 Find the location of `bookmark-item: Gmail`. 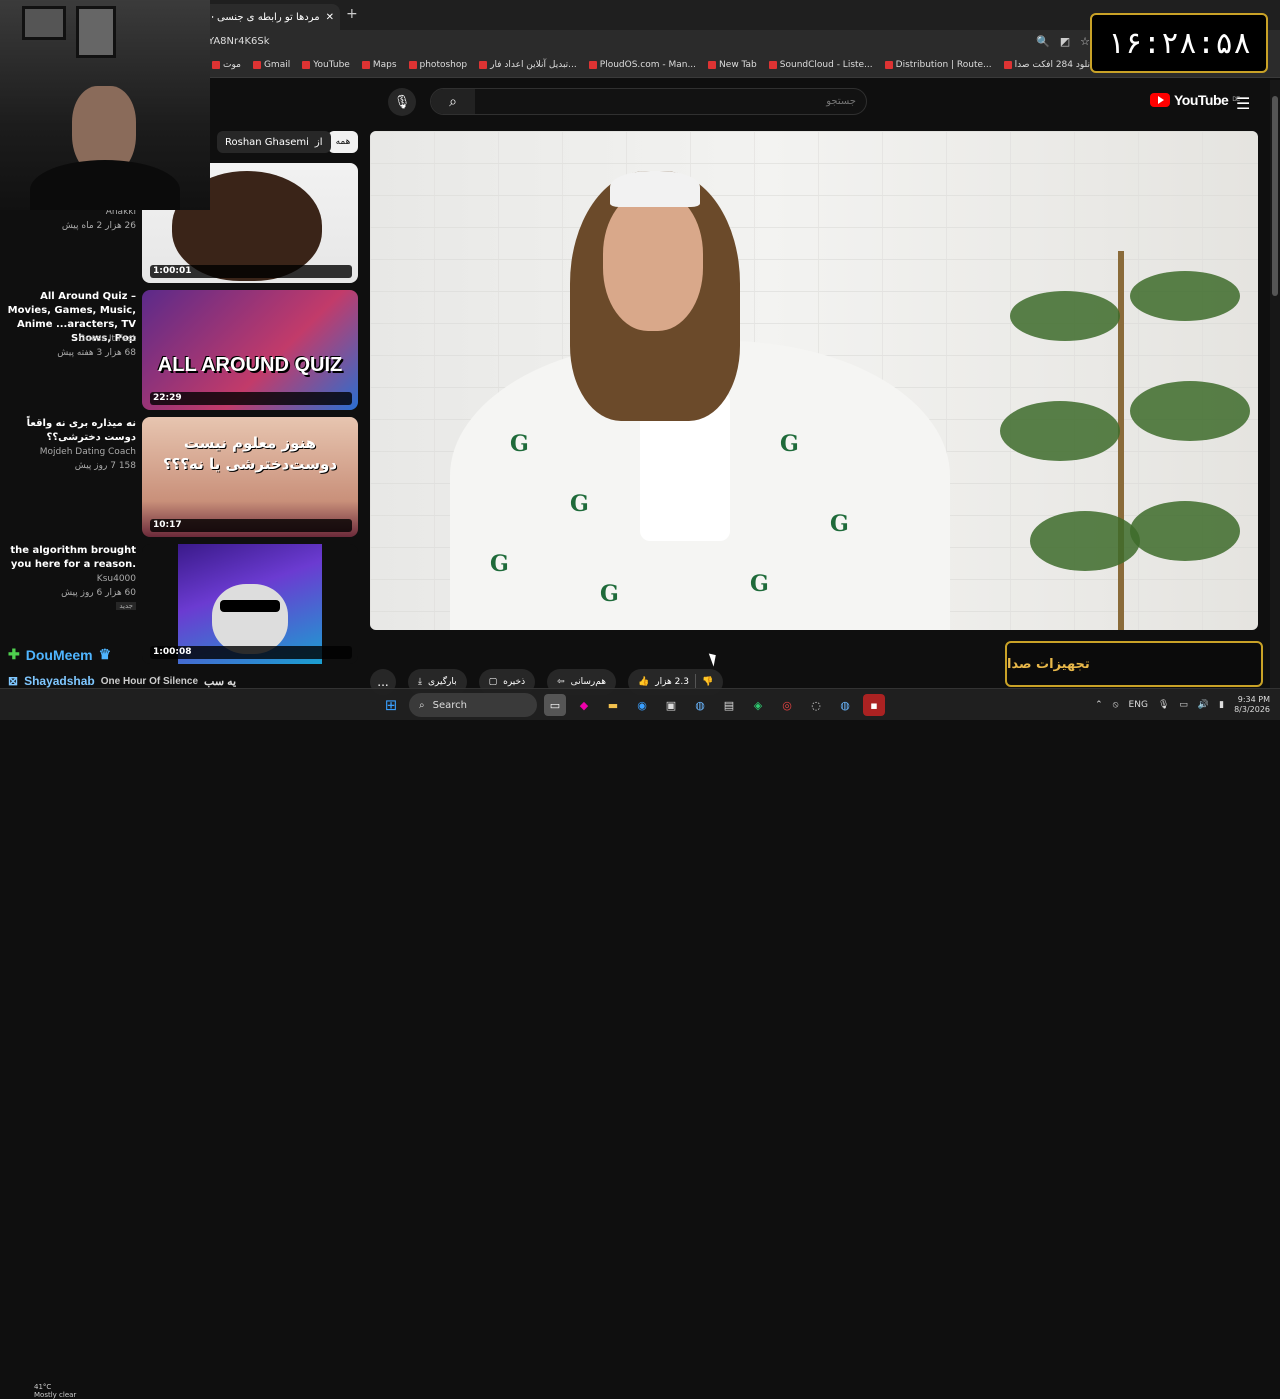

bookmark-item: Gmail is located at coordinates (271, 65).